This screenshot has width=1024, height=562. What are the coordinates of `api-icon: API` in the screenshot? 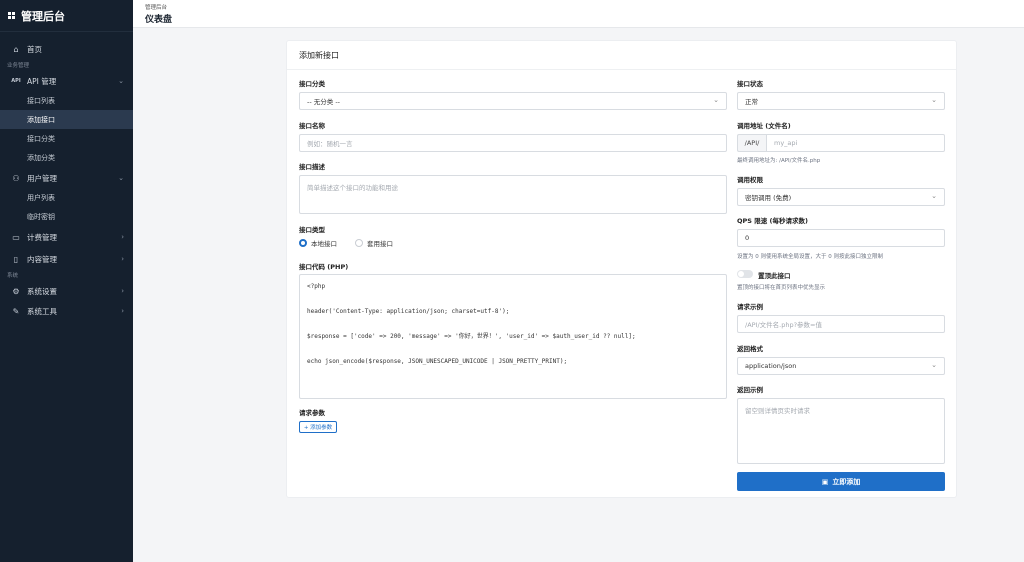 It's located at (16, 81).